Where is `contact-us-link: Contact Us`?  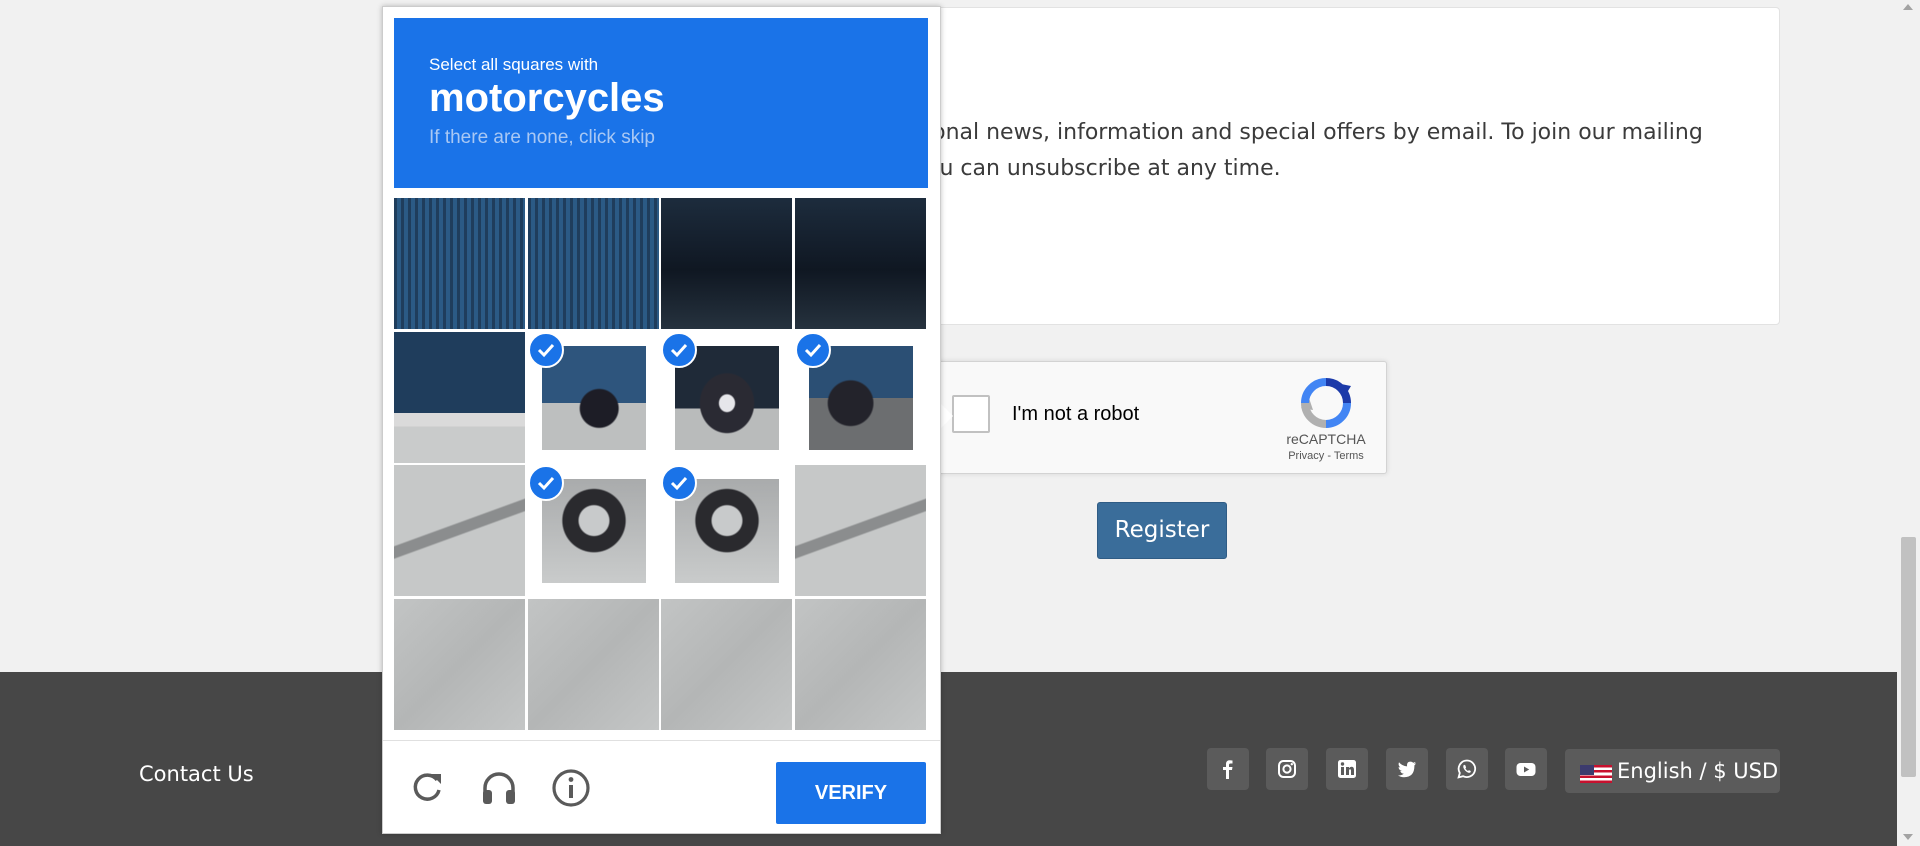 contact-us-link: Contact Us is located at coordinates (196, 774).